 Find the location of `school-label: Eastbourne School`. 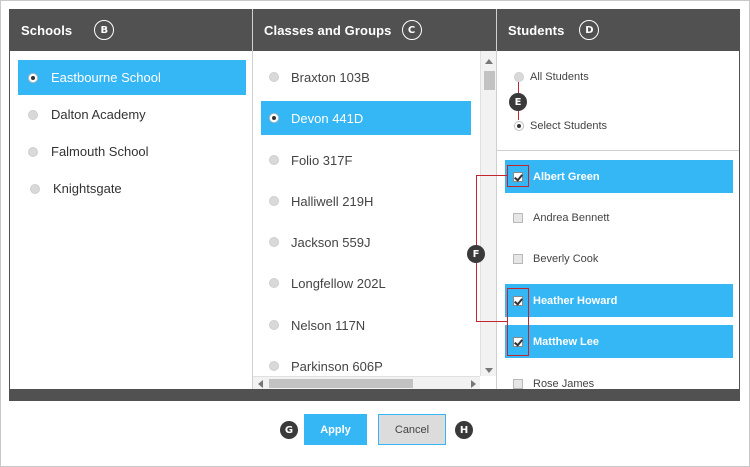

school-label: Eastbourne School is located at coordinates (106, 77).